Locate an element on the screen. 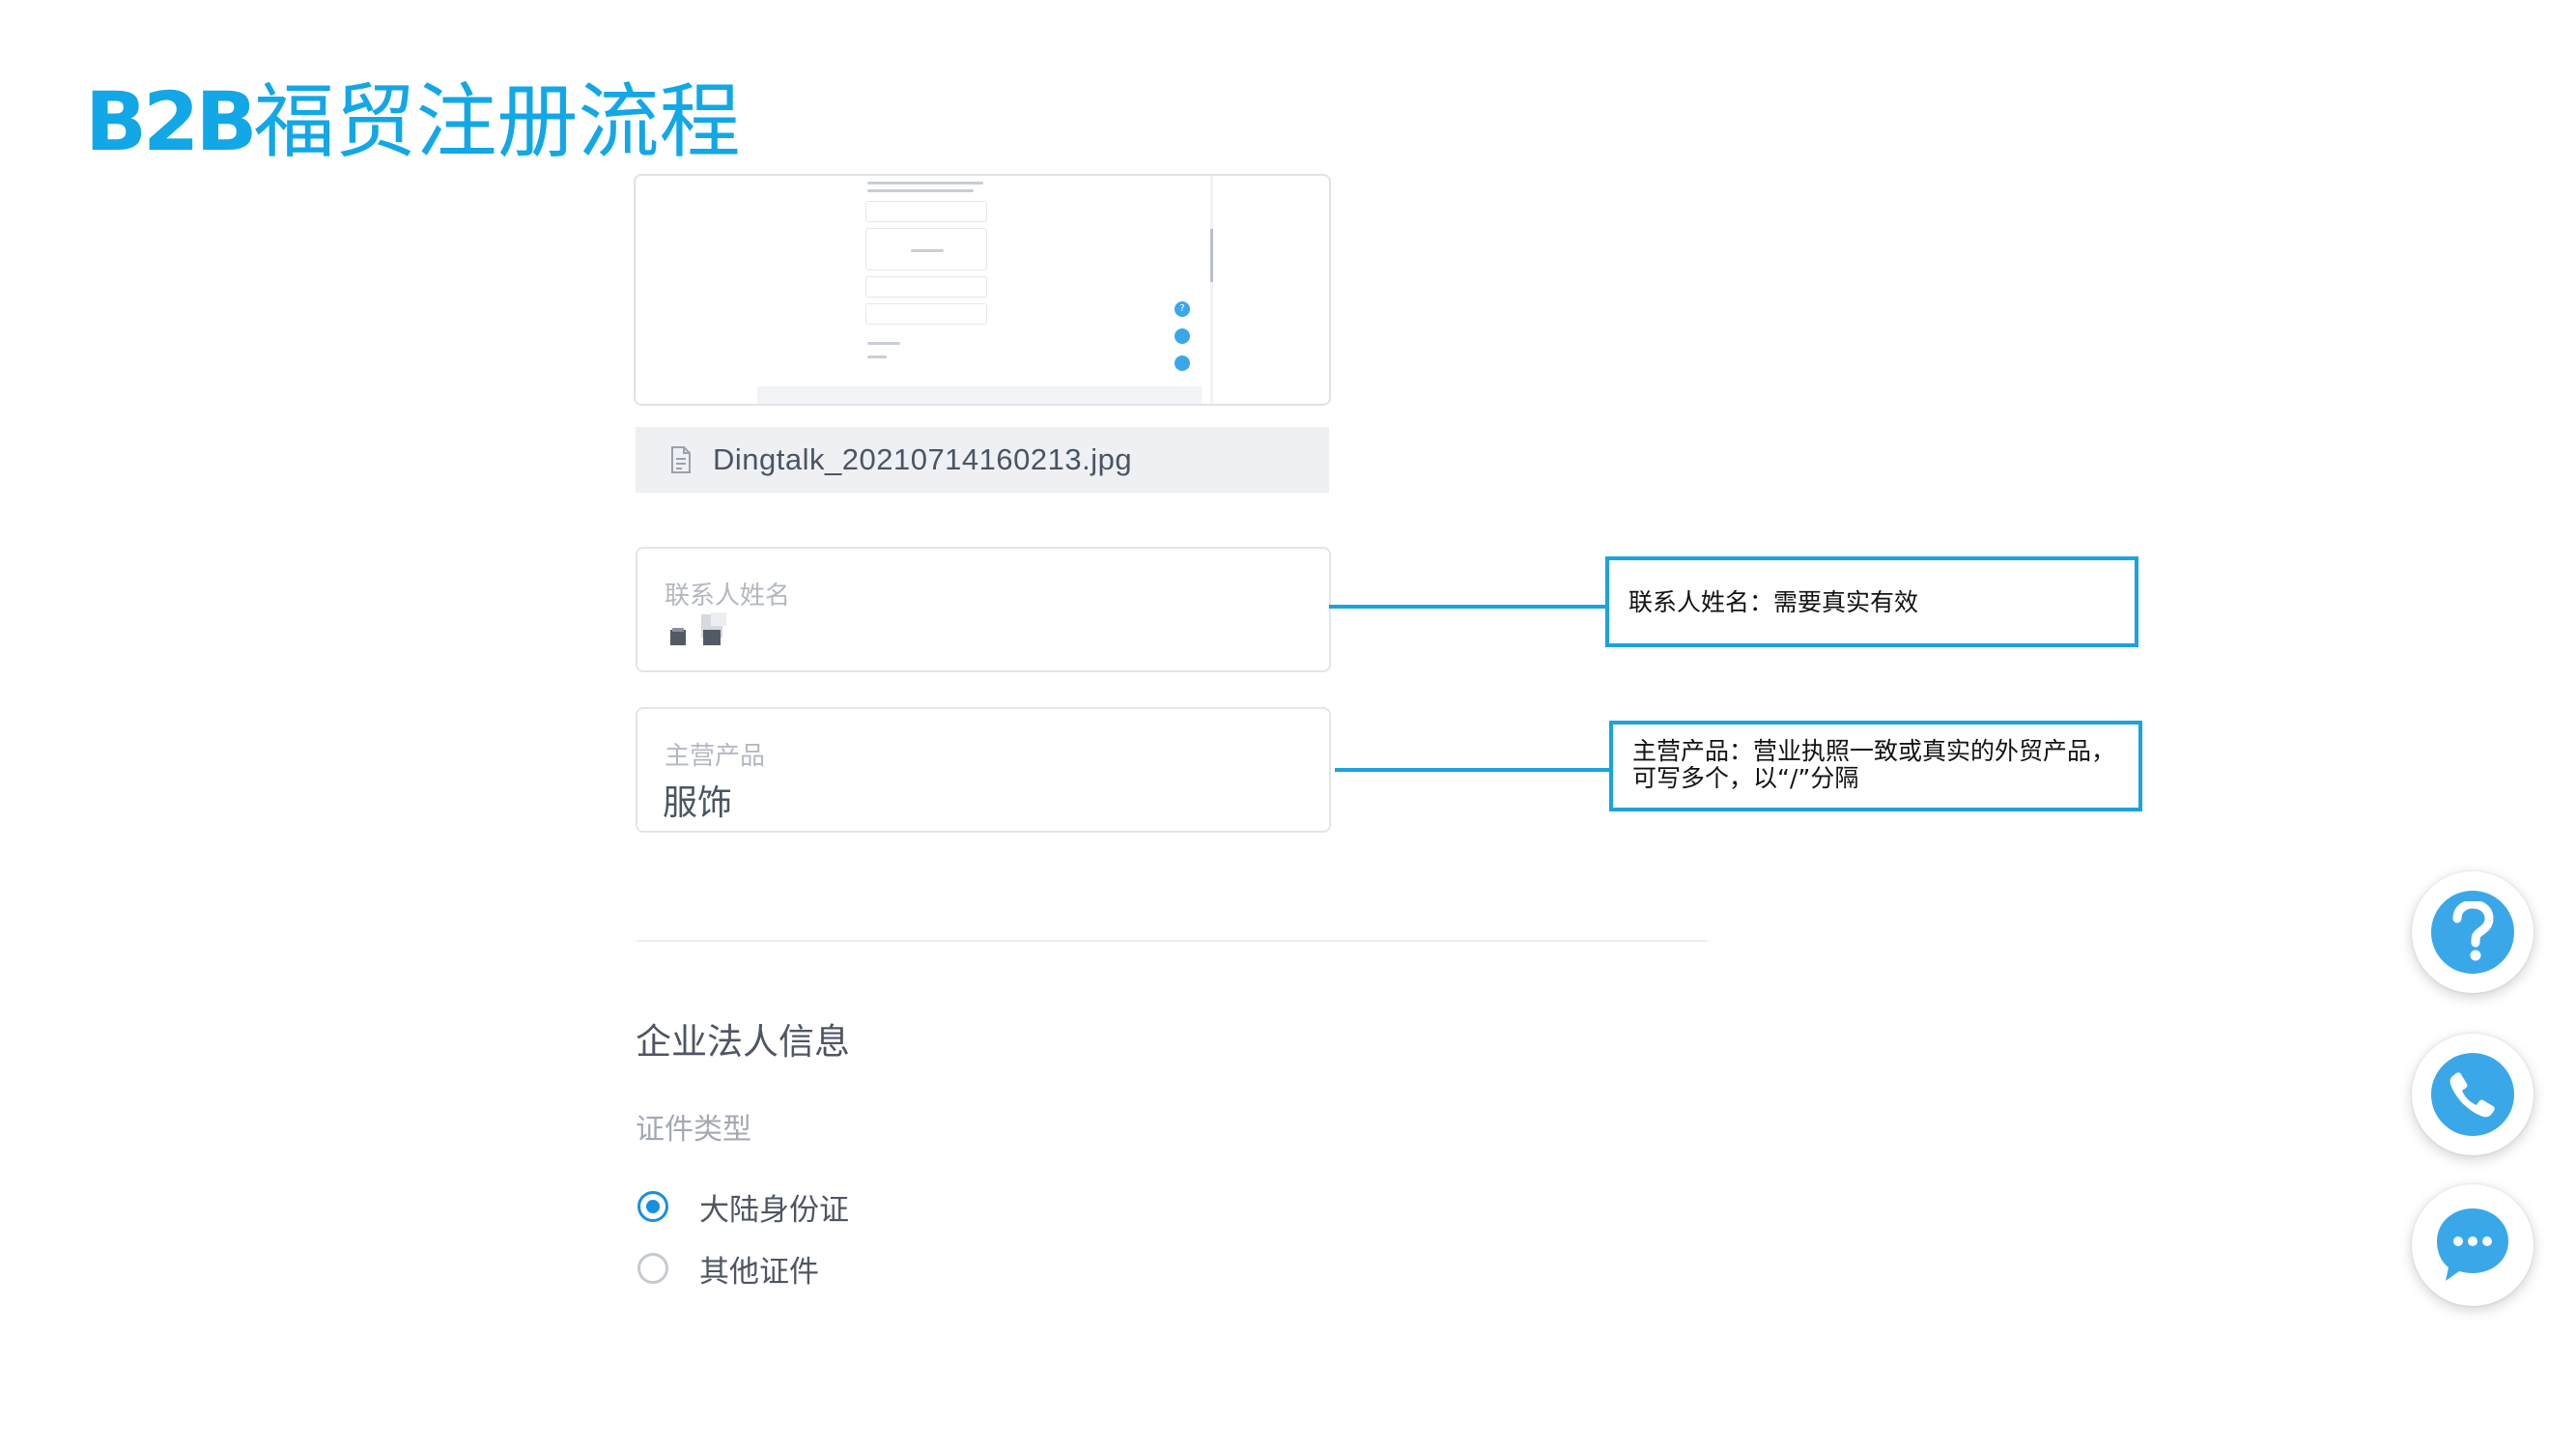  radio-unchecked-icon is located at coordinates (652, 1268).